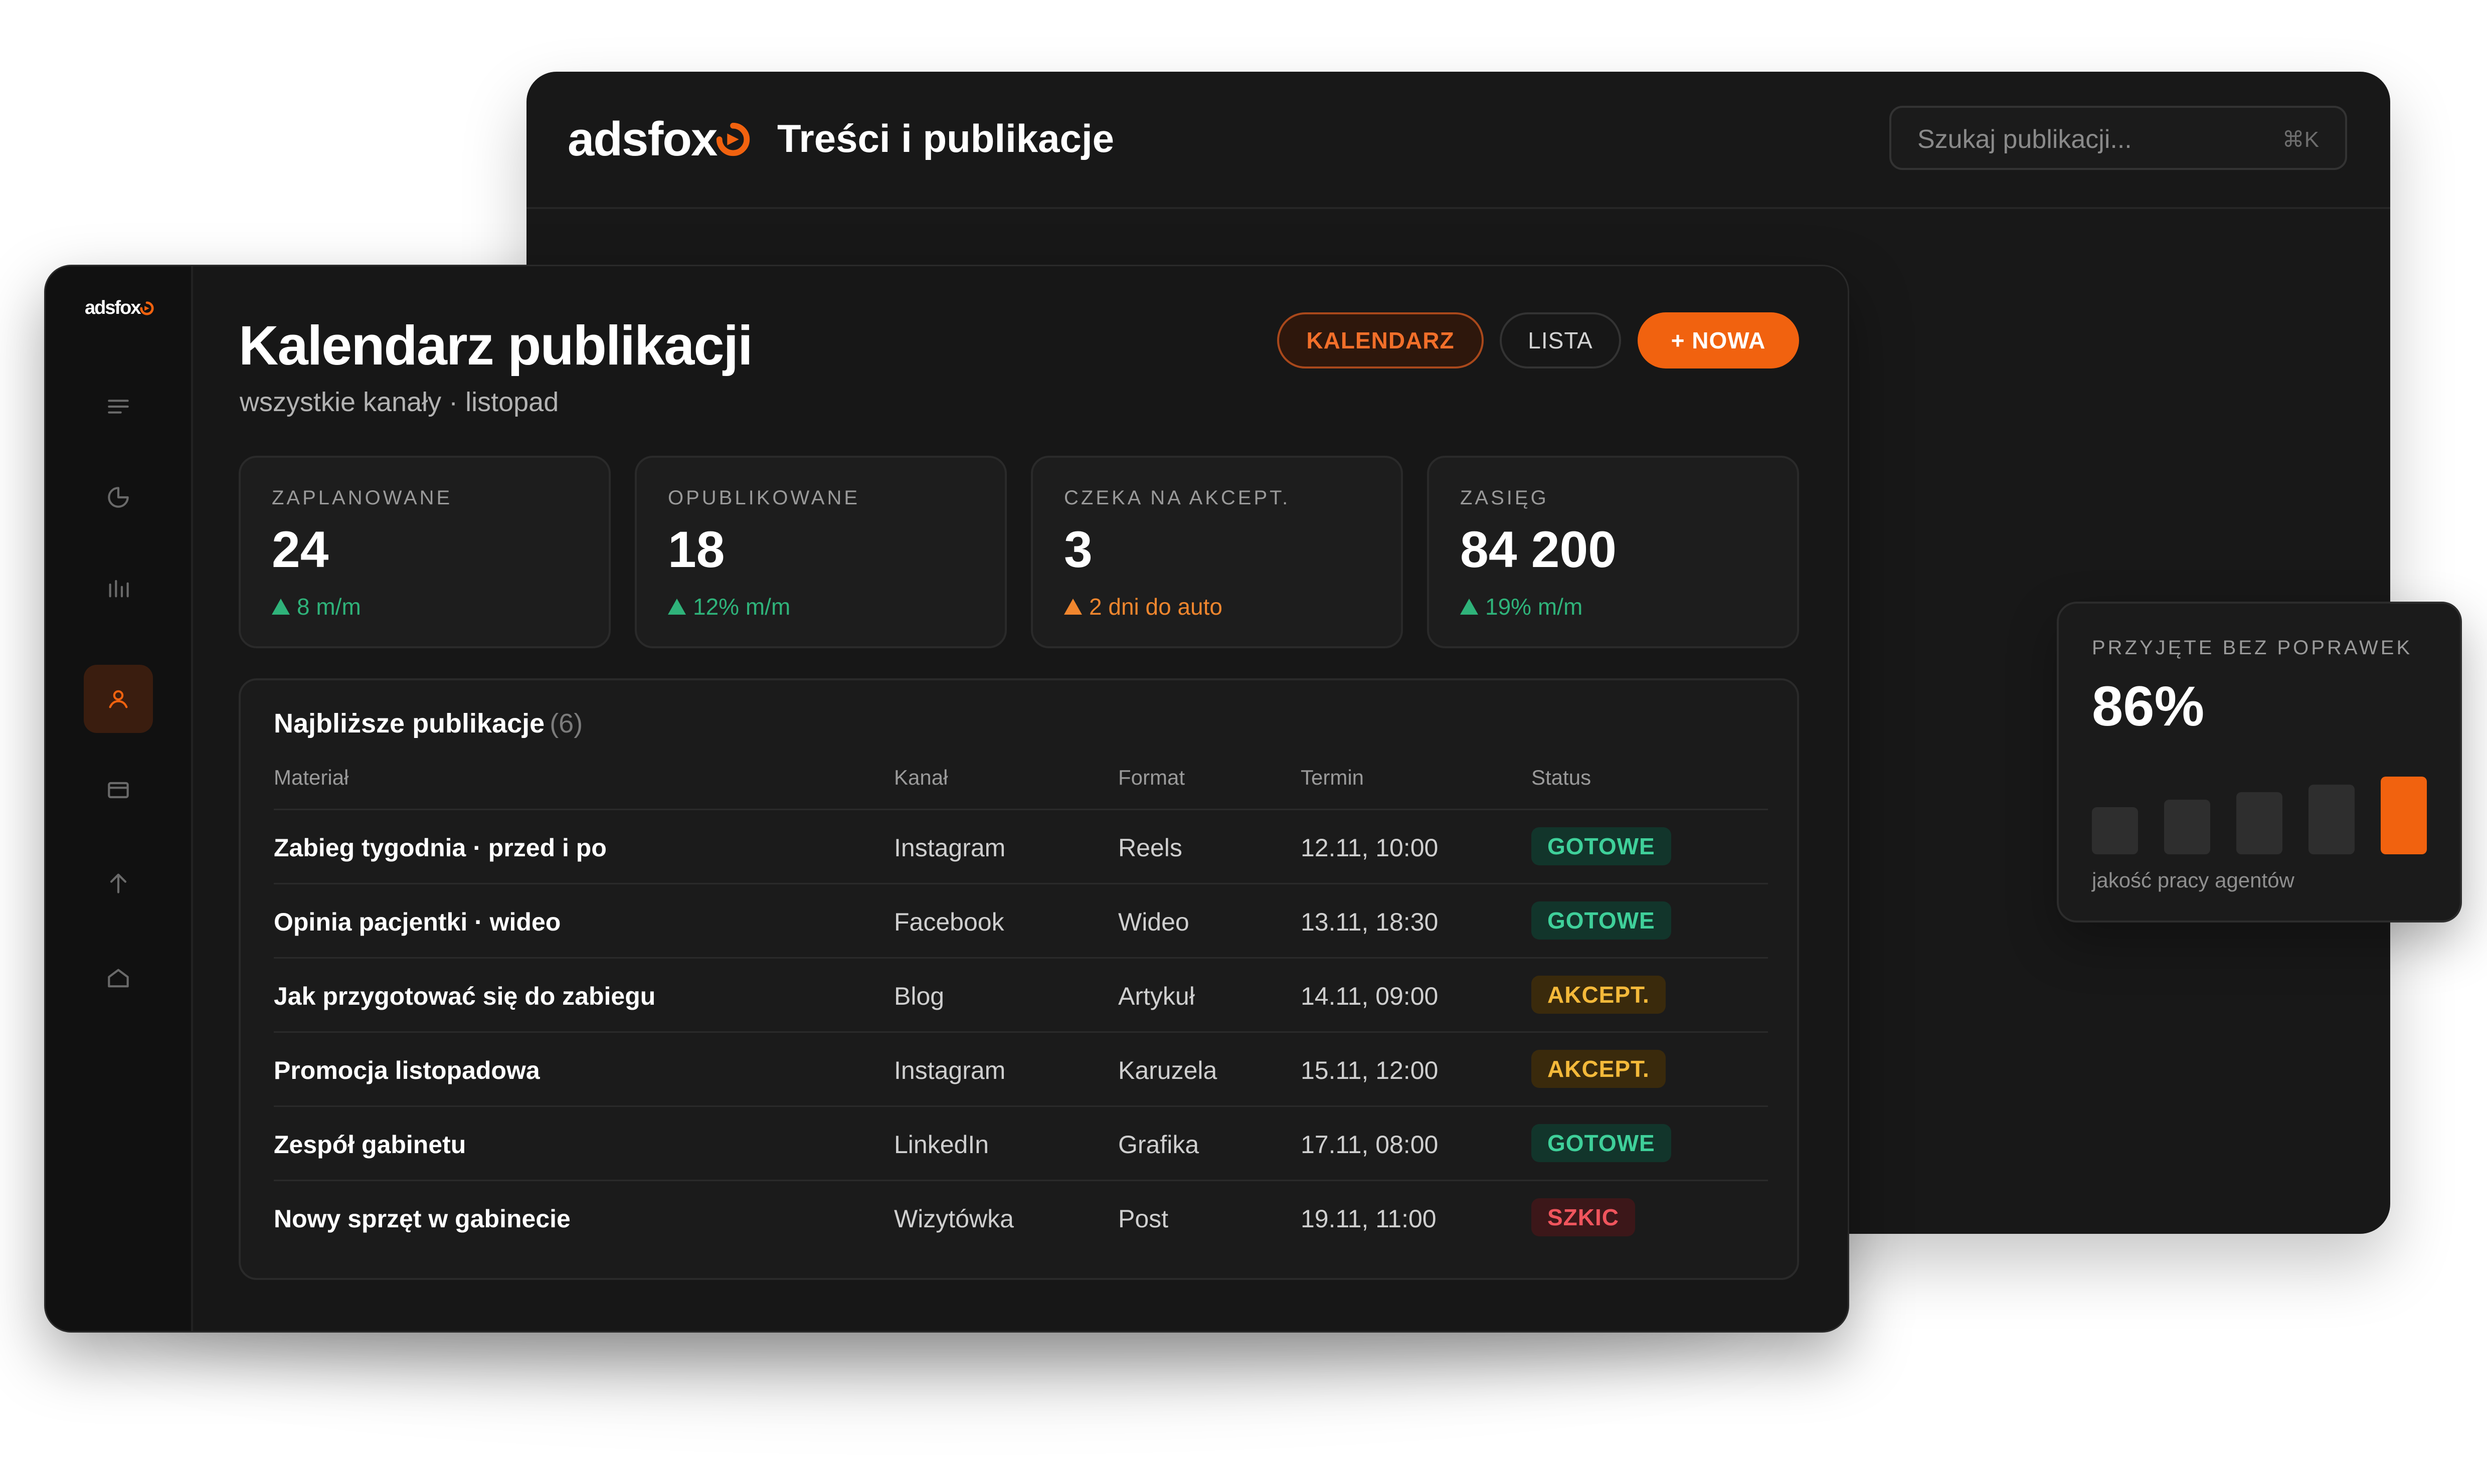 This screenshot has width=2487, height=1484. What do you see at coordinates (742, 607) in the screenshot?
I see `stat-delta-text: 12% m/m` at bounding box center [742, 607].